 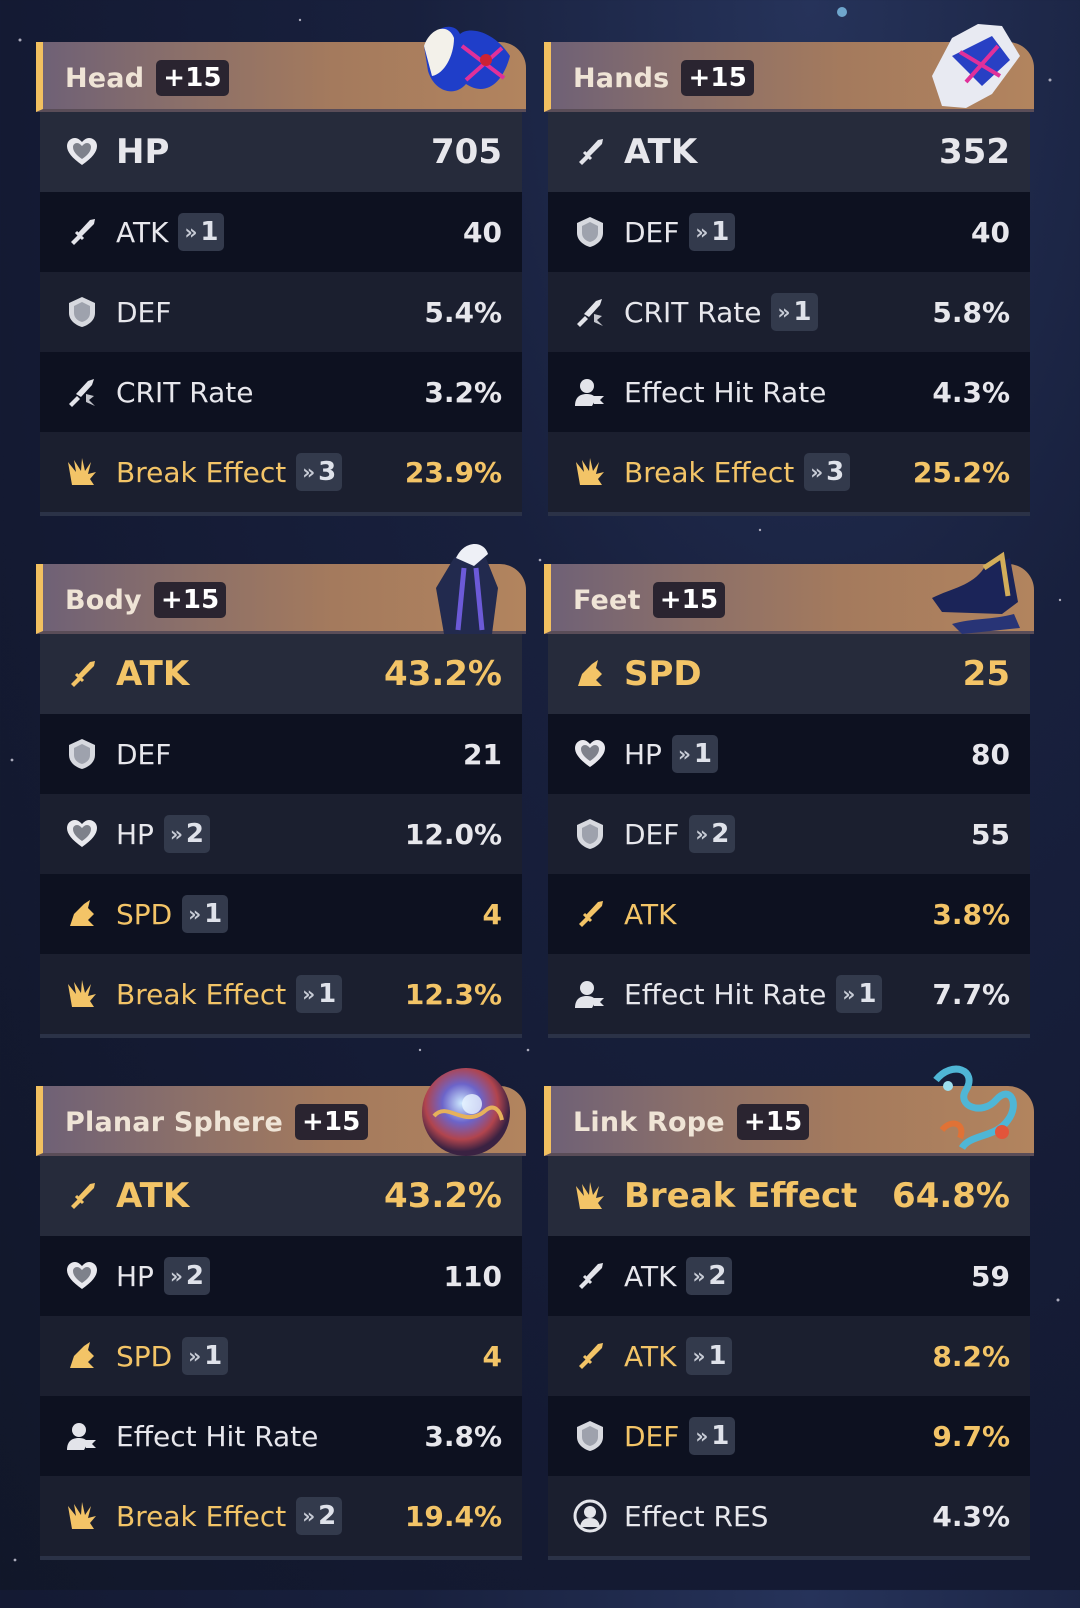 I want to click on sub-stat-row: ATK » 2 59, so click(x=789, y=1276).